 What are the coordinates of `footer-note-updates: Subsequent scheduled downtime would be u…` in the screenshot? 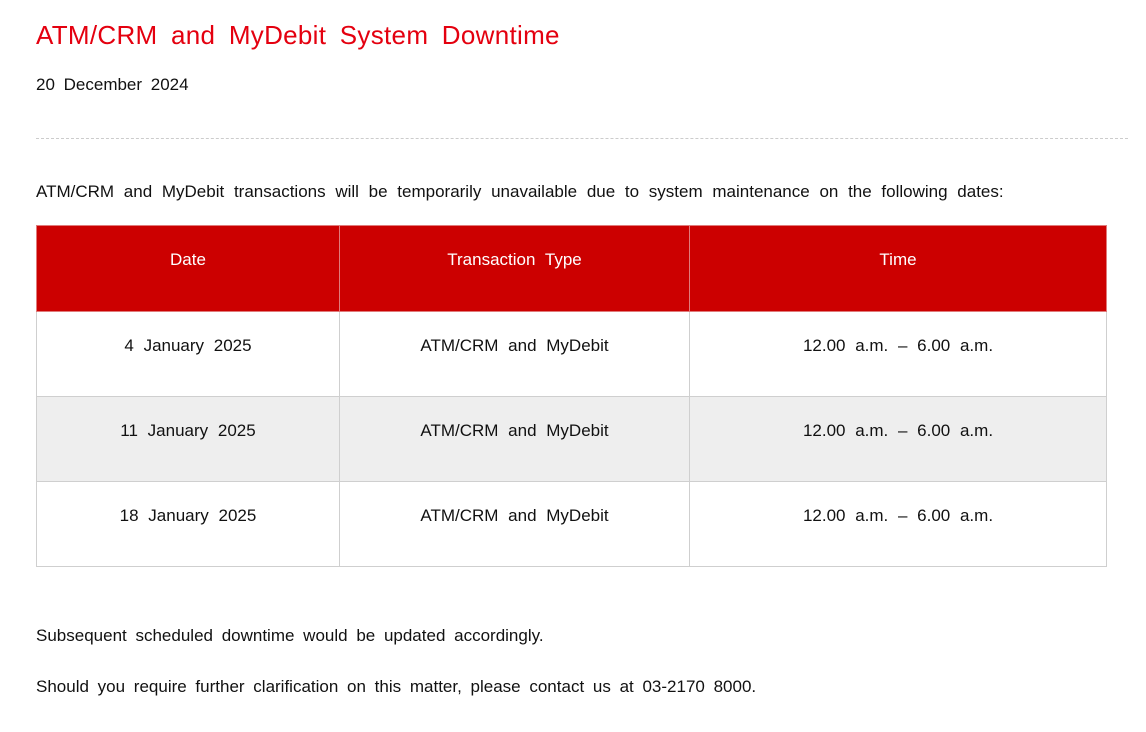 It's located at (290, 635).